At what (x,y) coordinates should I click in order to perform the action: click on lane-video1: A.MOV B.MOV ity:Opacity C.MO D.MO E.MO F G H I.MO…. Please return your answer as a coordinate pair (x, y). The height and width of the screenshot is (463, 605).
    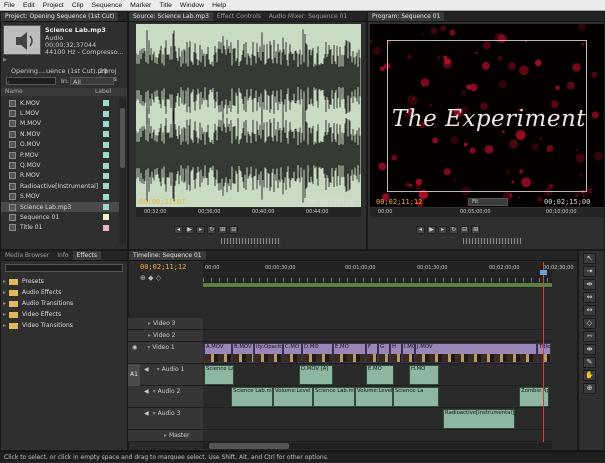
    Looking at the image, I should click on (377, 353).